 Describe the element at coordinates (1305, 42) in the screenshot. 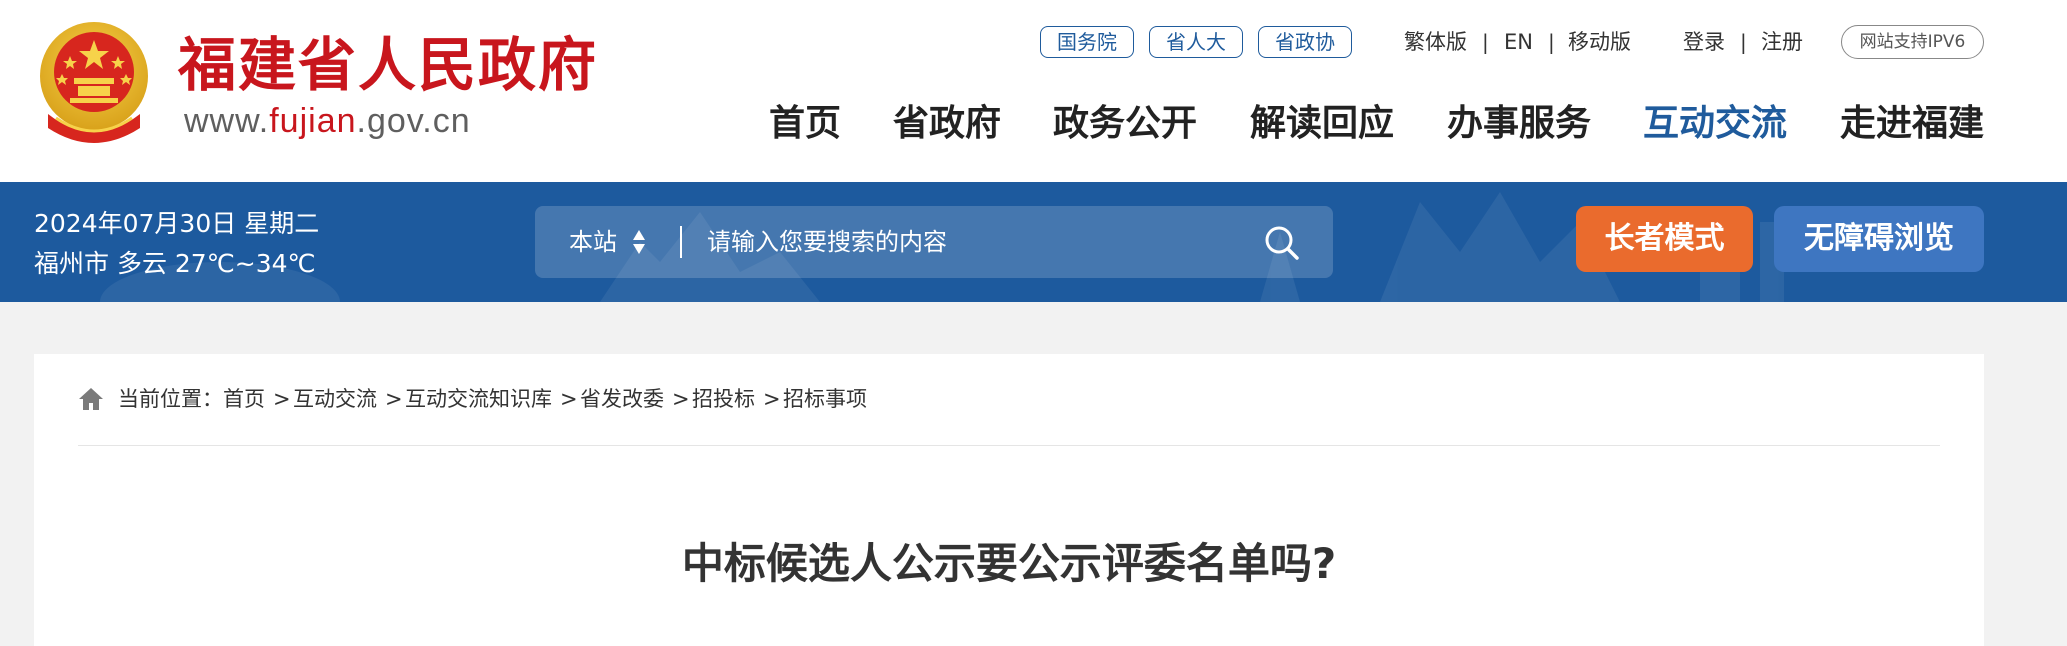

I see `provincial-cppcc-link: 省政协` at that location.